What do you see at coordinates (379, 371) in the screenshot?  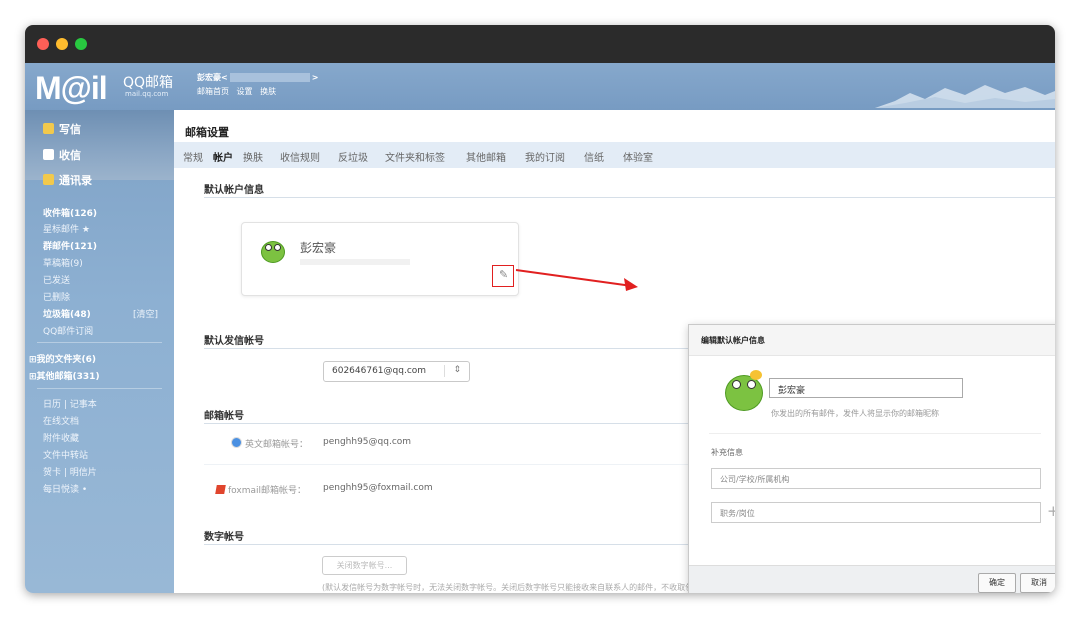 I see `sender-value: 602646761@qq.com` at bounding box center [379, 371].